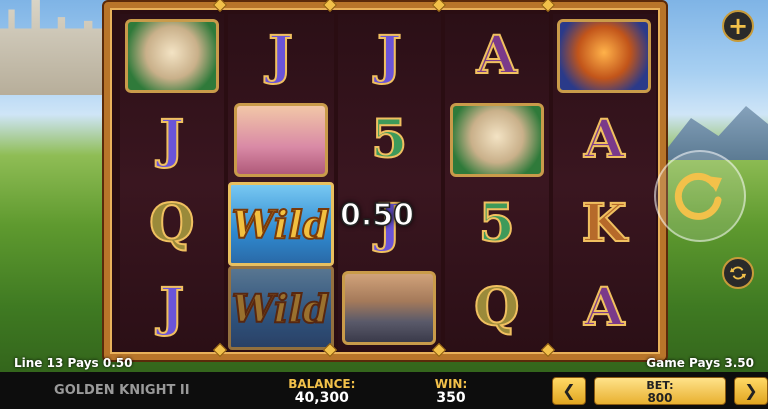 Image resolution: width=768 pixels, height=409 pixels. I want to click on balance-value: 40,300, so click(321, 397).